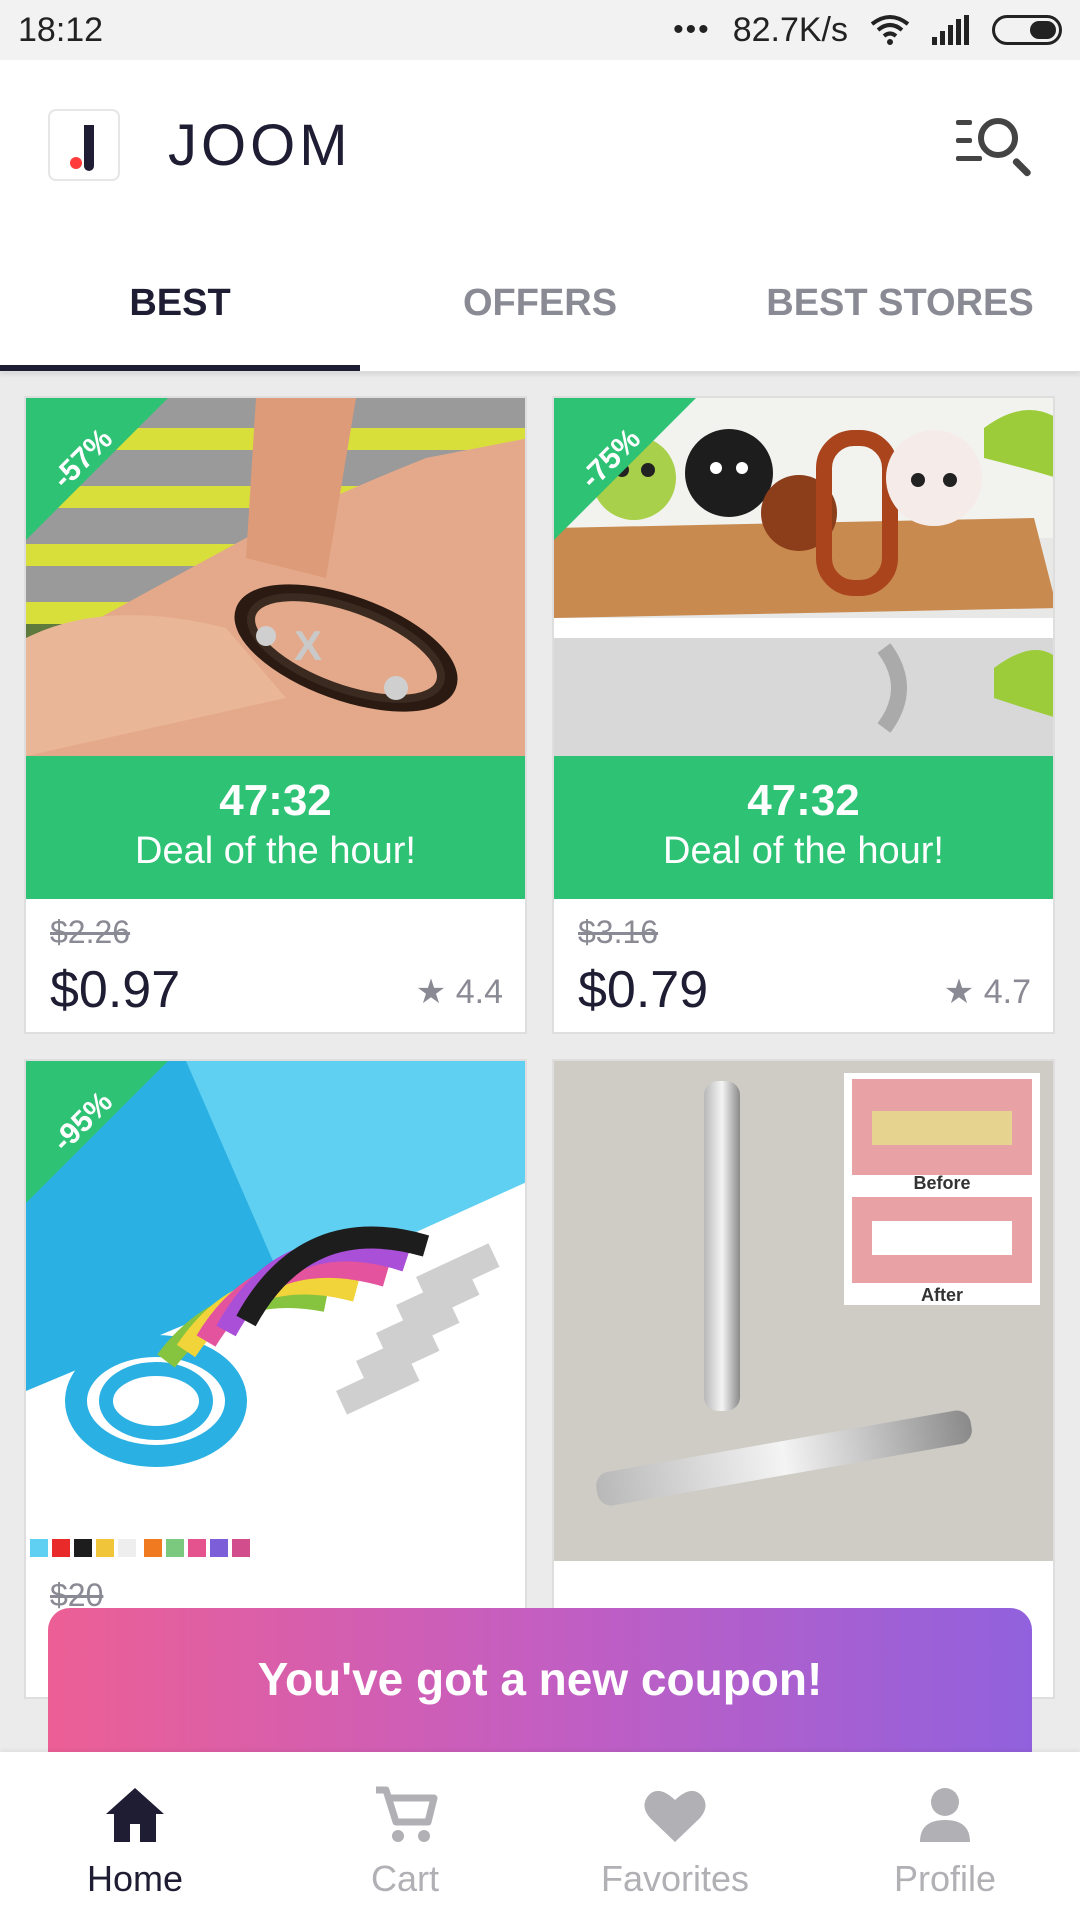  What do you see at coordinates (1027, 30) in the screenshot?
I see `battery-icon` at bounding box center [1027, 30].